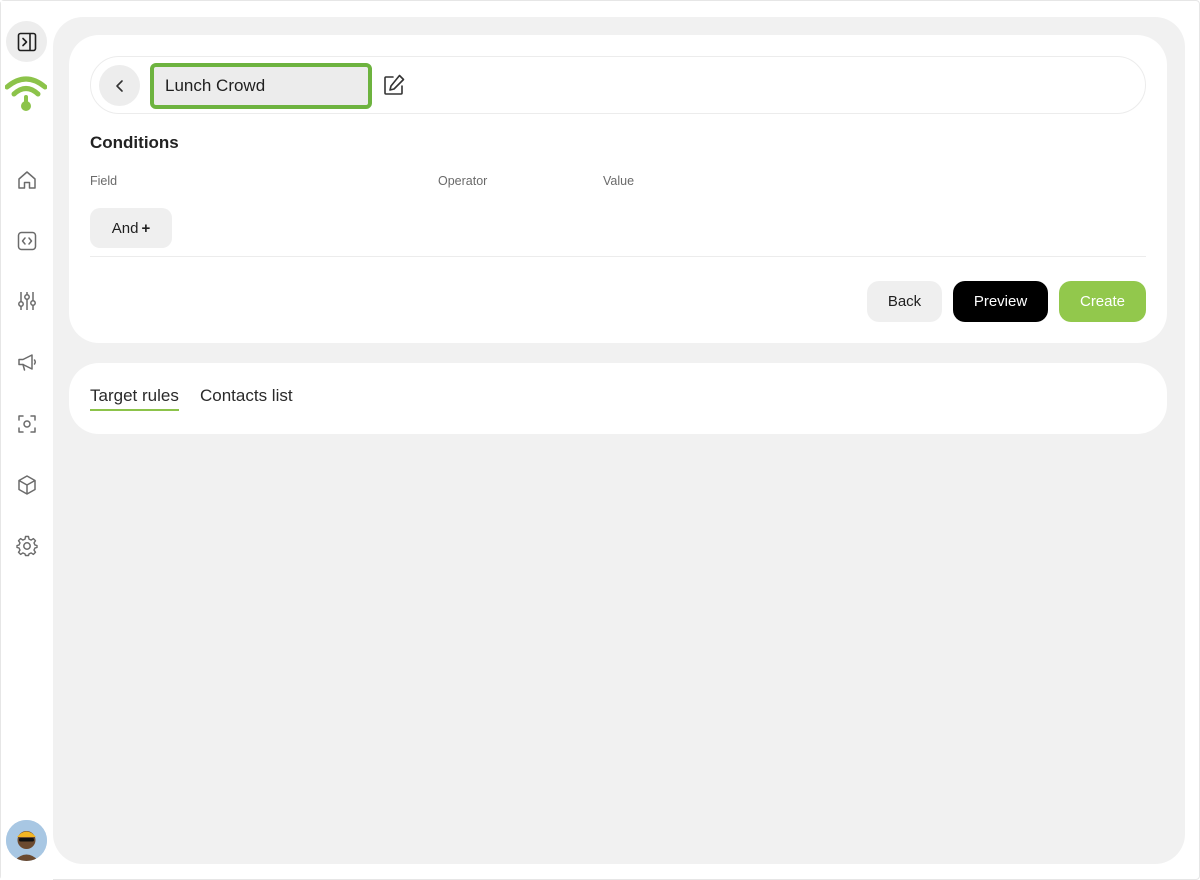 The height and width of the screenshot is (880, 1200). I want to click on sidebar-toggle-button, so click(26, 41).